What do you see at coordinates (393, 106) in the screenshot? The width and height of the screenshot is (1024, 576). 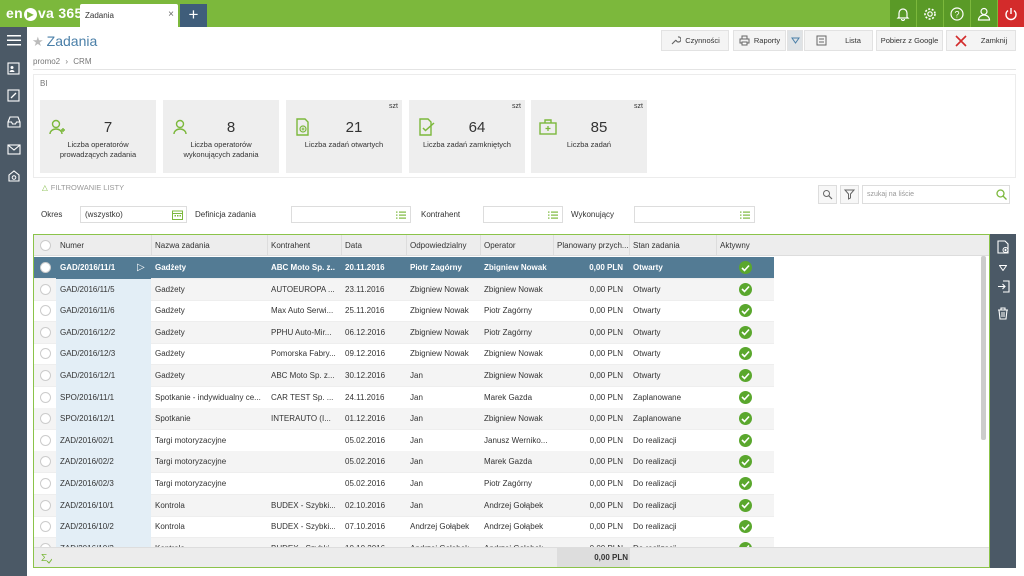 I see `bi-card-unit: szt` at bounding box center [393, 106].